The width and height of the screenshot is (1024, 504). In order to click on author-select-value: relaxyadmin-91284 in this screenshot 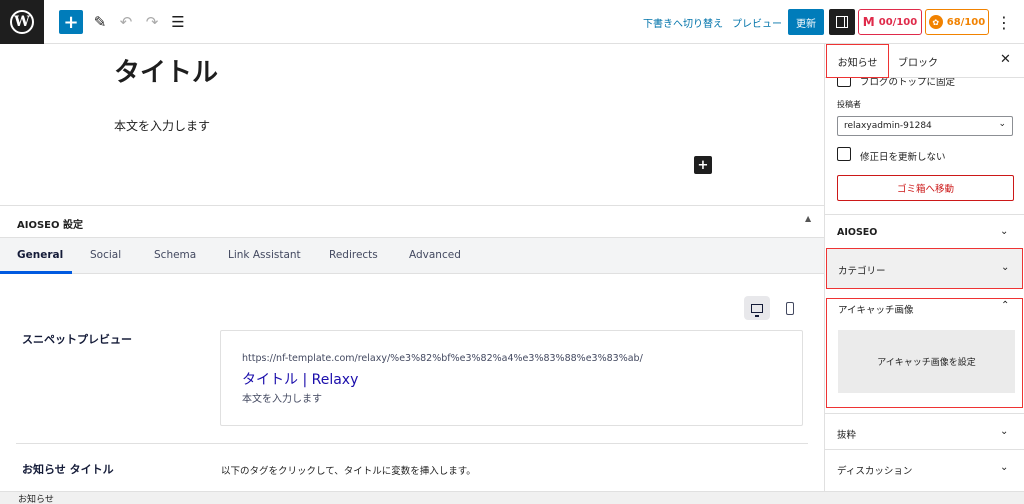, I will do `click(888, 126)`.